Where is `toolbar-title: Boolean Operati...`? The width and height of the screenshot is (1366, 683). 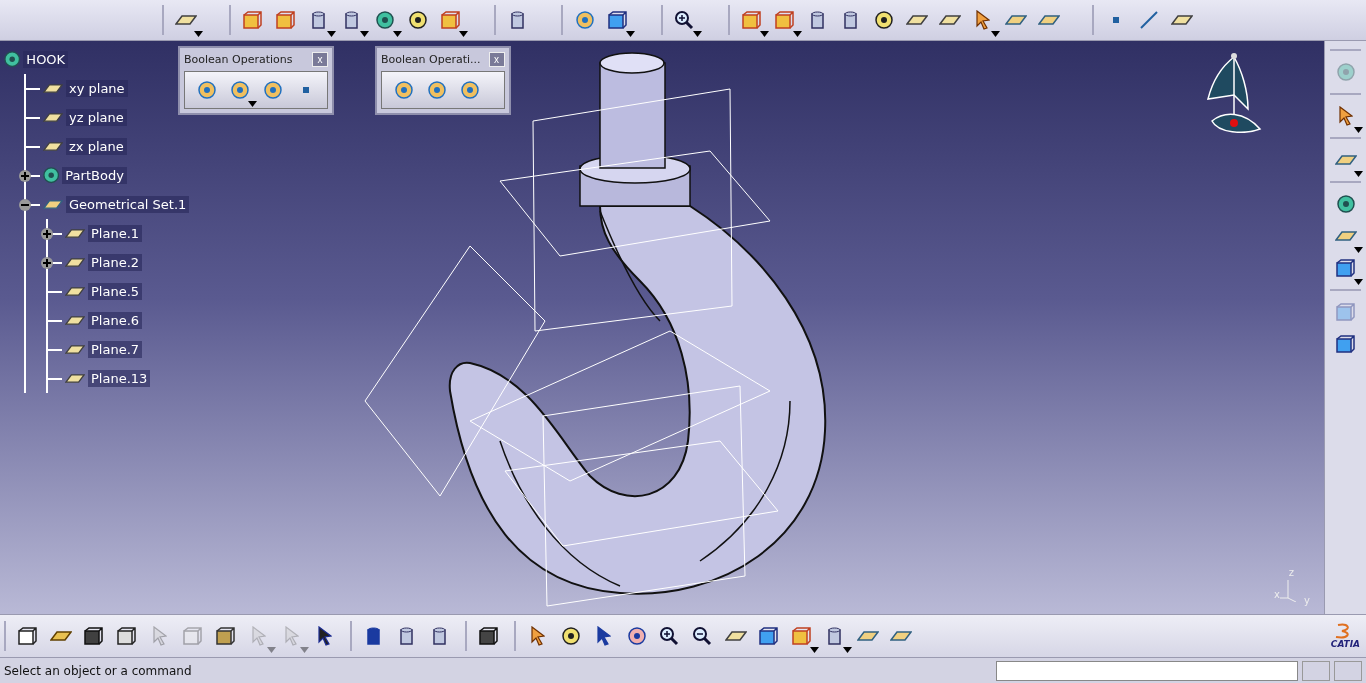
toolbar-title: Boolean Operati... is located at coordinates (431, 59).